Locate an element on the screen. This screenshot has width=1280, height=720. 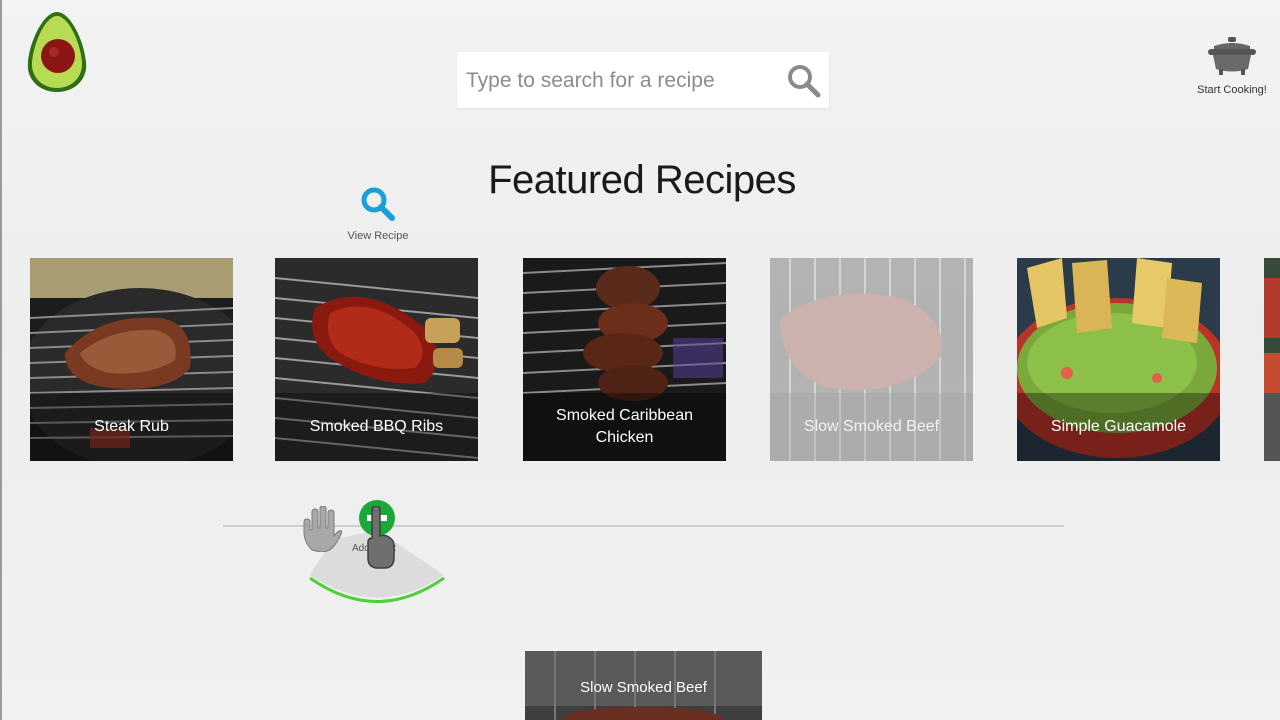
magnifier-icon is located at coordinates (378, 204).